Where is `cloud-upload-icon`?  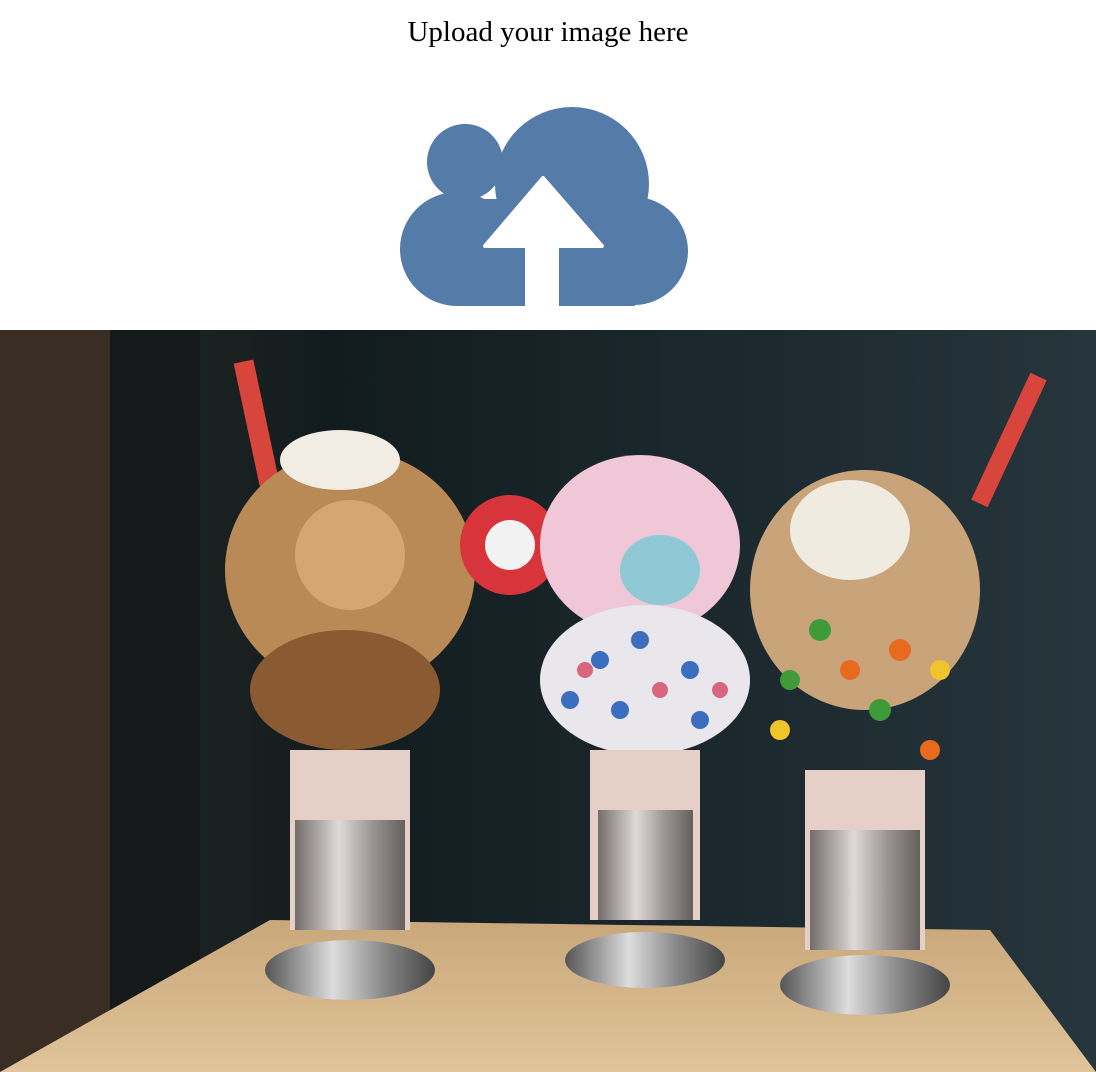 cloud-upload-icon is located at coordinates (544, 205).